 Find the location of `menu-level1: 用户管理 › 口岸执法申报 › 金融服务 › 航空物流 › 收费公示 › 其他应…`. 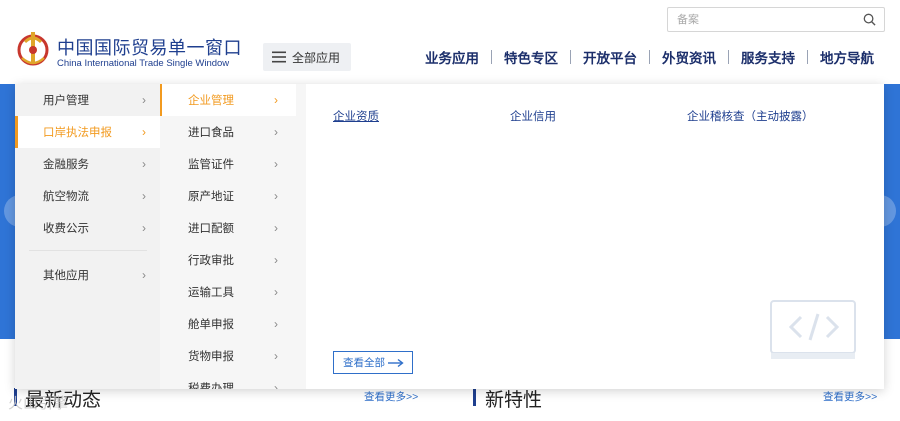

menu-level1: 用户管理 › 口岸执法申报 › 金融服务 › 航空物流 › 收费公示 › 其他应… is located at coordinates (87, 236).